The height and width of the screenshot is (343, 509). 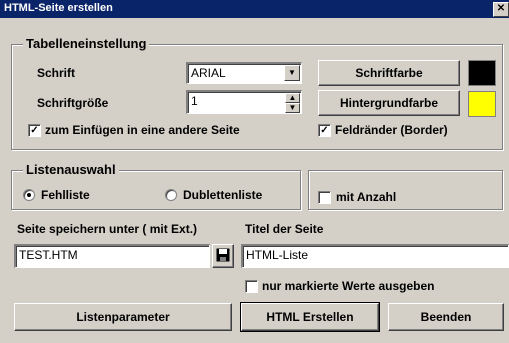 What do you see at coordinates (292, 73) in the screenshot?
I see `chevron-down-icon: ▼` at bounding box center [292, 73].